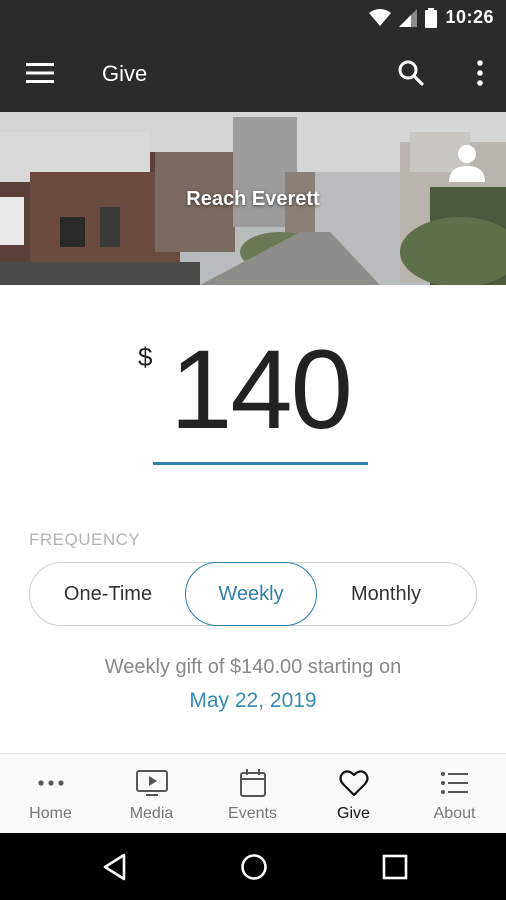 The image size is (506, 900). What do you see at coordinates (253, 667) in the screenshot?
I see `gift-summary: Weekly gift of $140.00 starting on` at bounding box center [253, 667].